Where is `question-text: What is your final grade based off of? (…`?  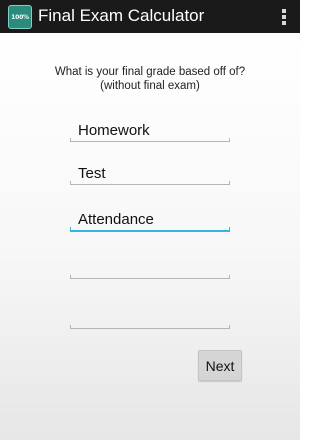
question-text: What is your final grade based off of? (… is located at coordinates (150, 79).